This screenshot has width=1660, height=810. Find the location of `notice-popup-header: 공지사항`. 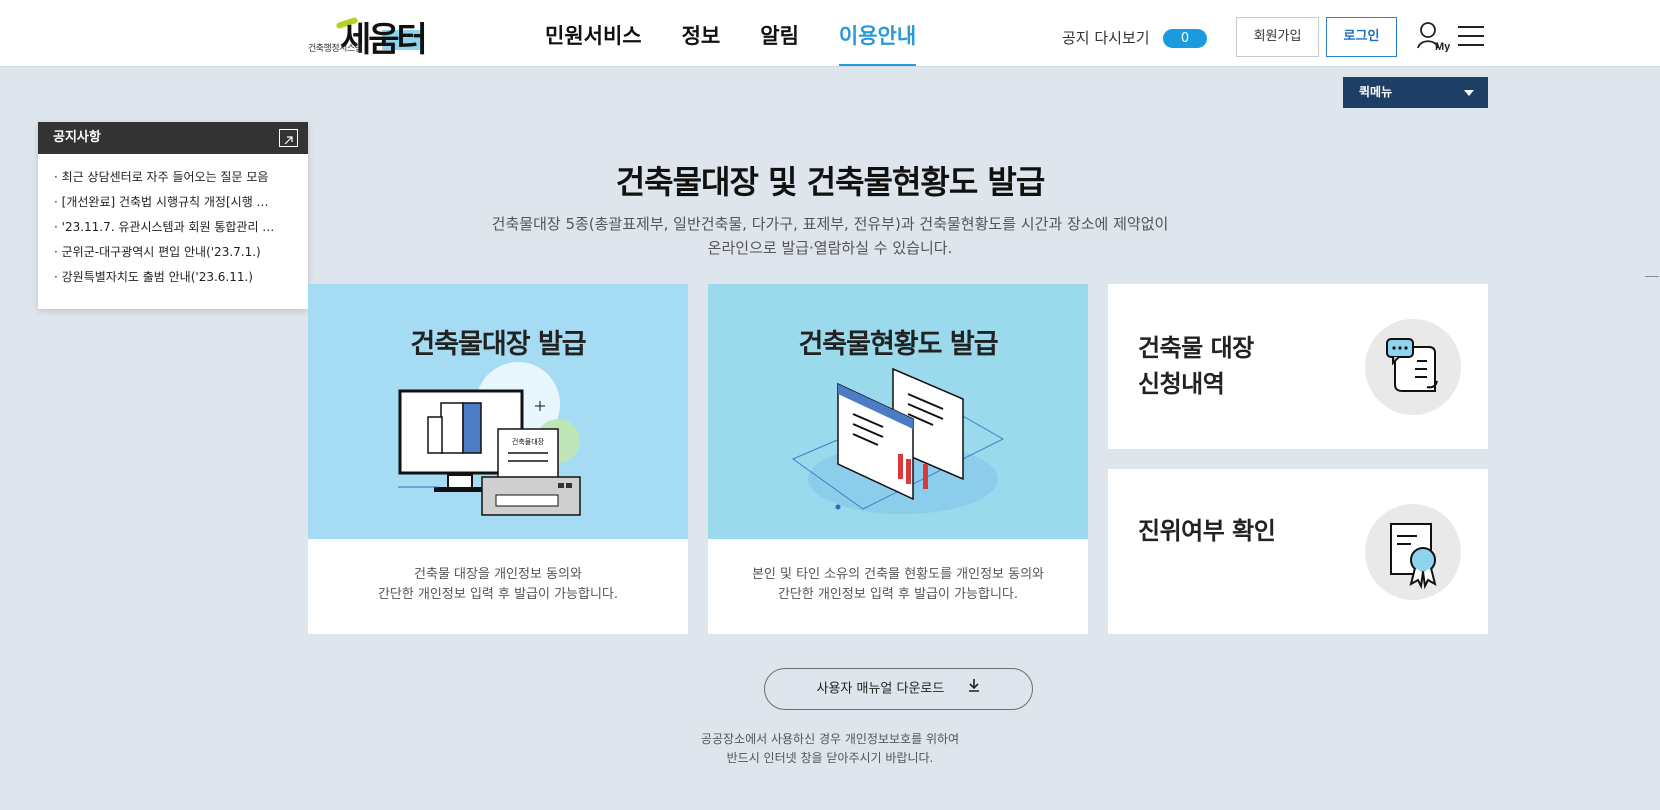

notice-popup-header: 공지사항 is located at coordinates (173, 138).